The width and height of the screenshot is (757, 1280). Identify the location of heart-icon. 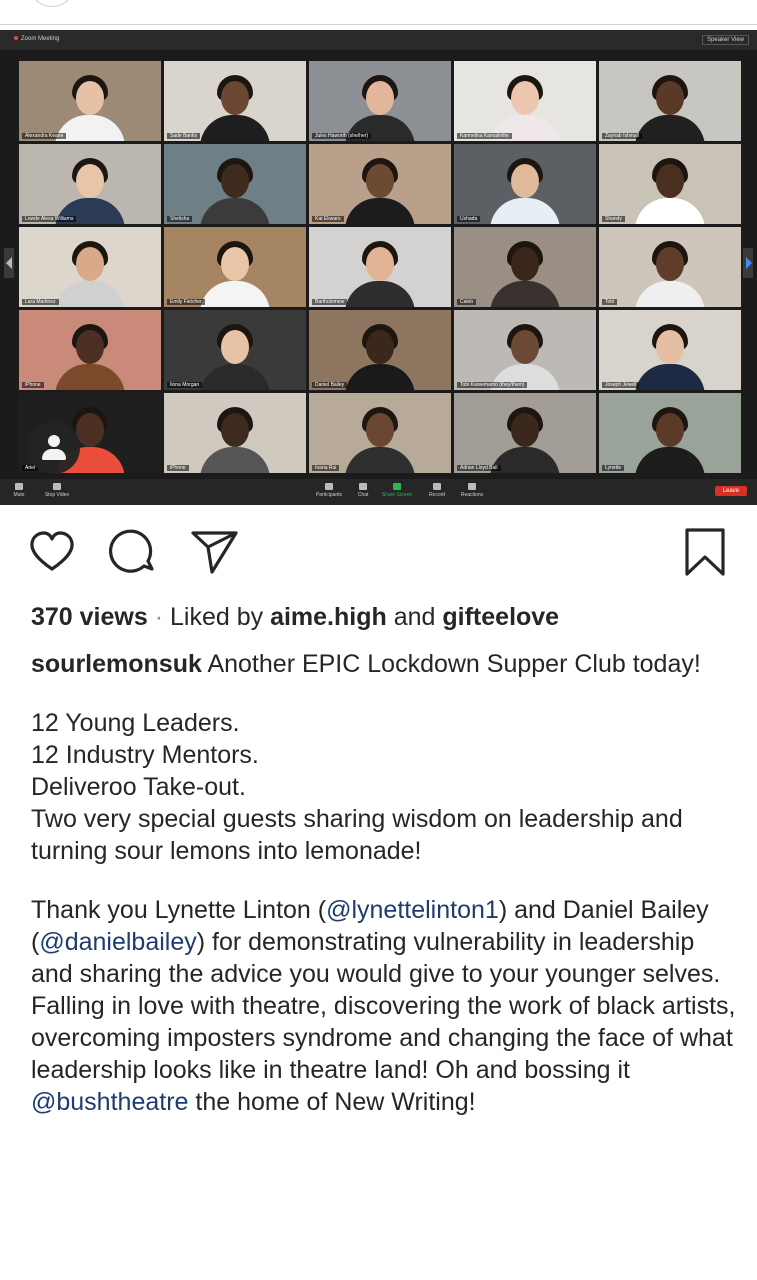
(52, 552).